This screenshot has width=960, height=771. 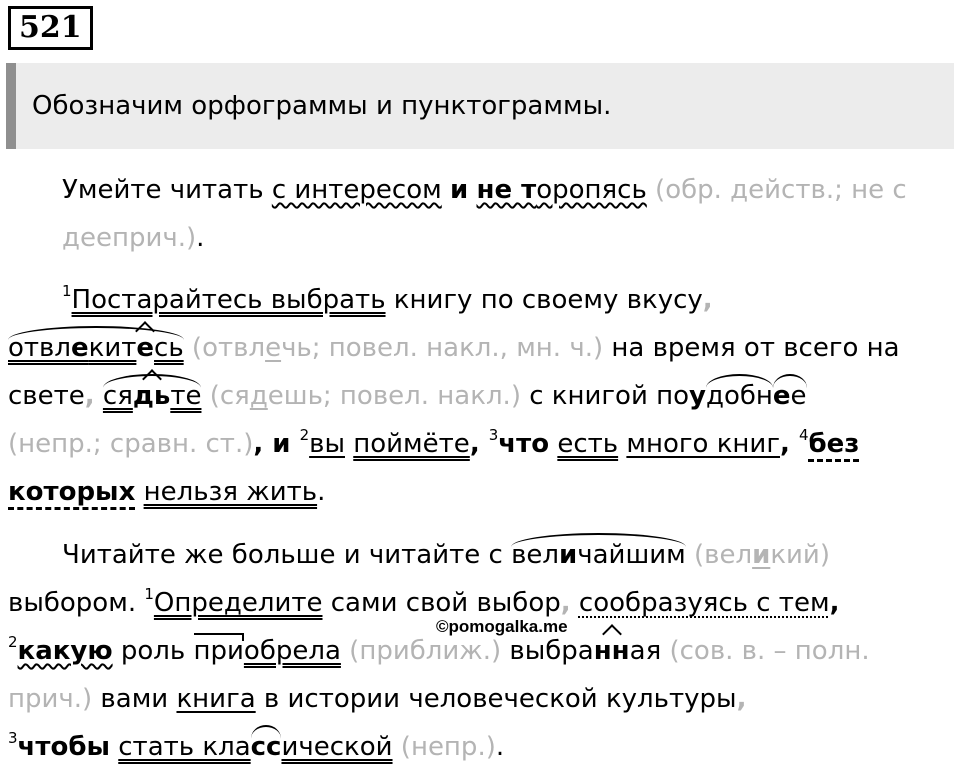 I want to click on p3-relative: какую, so click(x=65, y=651).